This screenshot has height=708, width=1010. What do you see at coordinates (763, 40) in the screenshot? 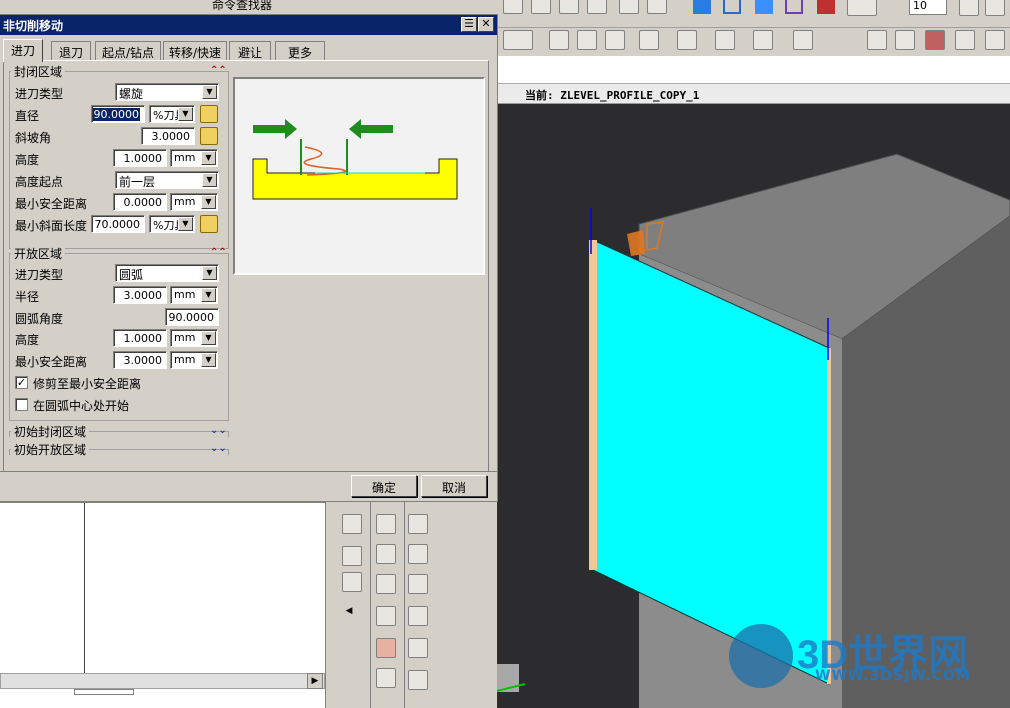
I see `feature-7-icon` at bounding box center [763, 40].